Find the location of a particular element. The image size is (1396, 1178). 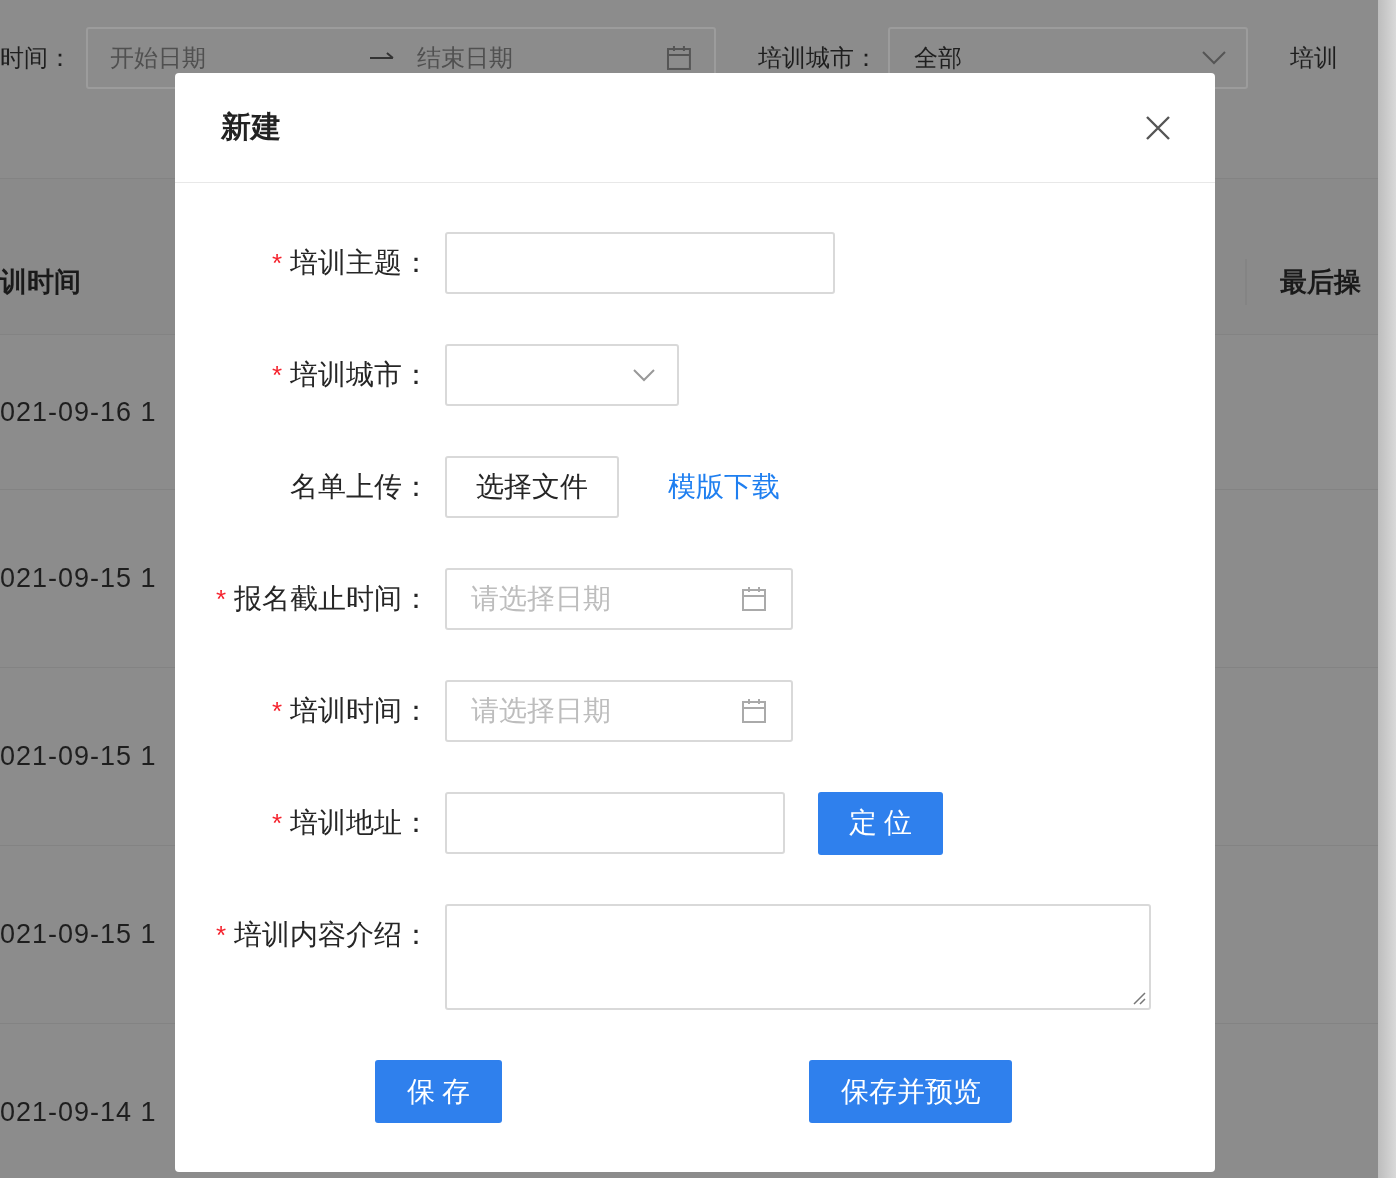

start-date-placeholder: 开始日期 is located at coordinates (158, 58).